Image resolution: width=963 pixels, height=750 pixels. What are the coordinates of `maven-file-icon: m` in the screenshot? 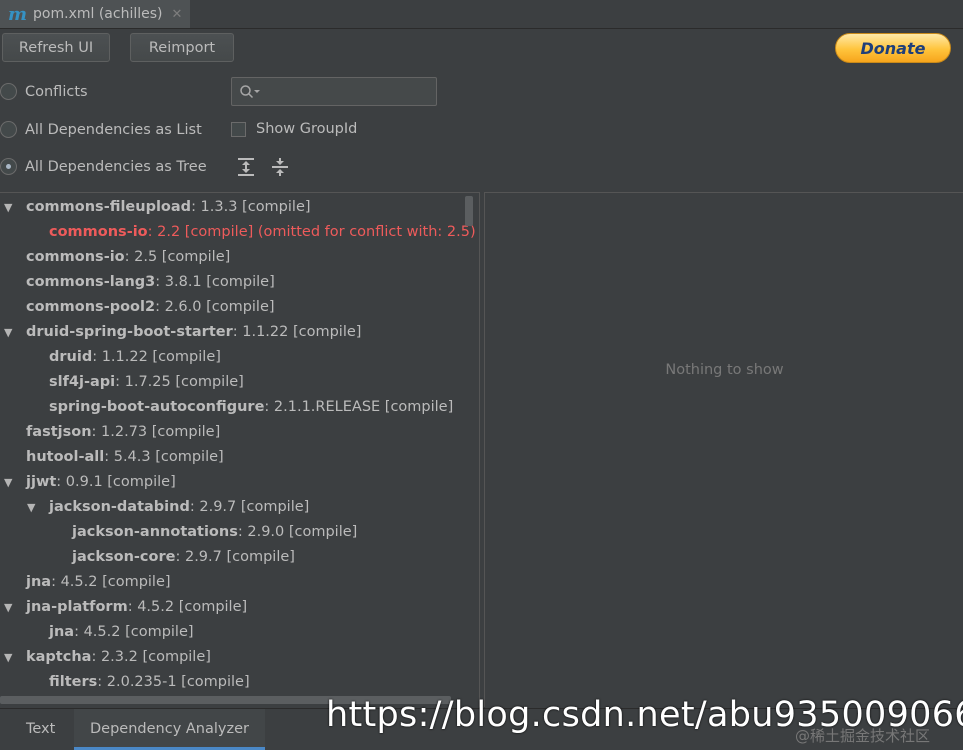 It's located at (18, 14).